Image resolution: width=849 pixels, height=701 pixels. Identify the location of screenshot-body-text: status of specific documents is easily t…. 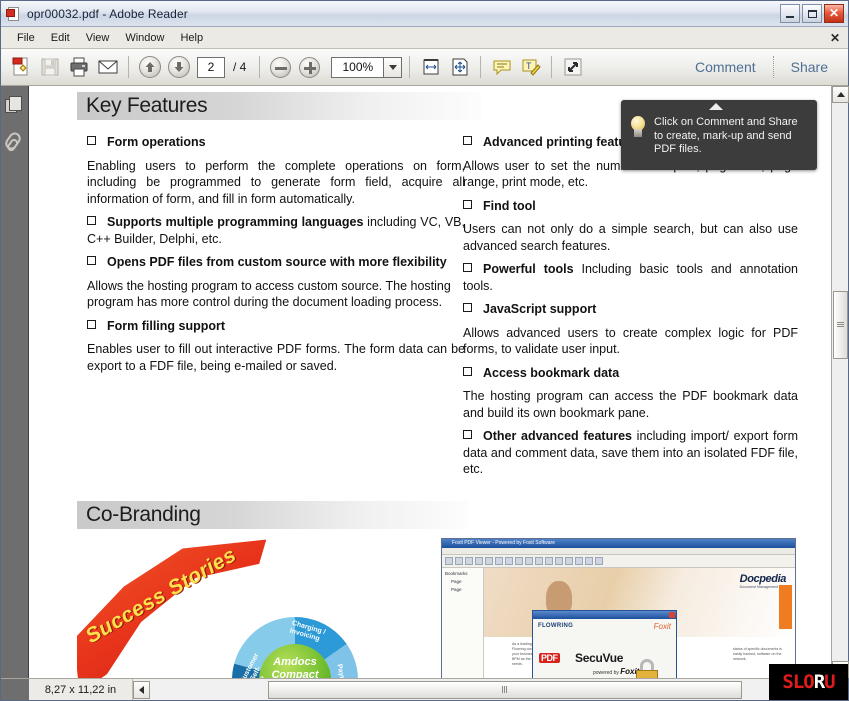
(757, 653).